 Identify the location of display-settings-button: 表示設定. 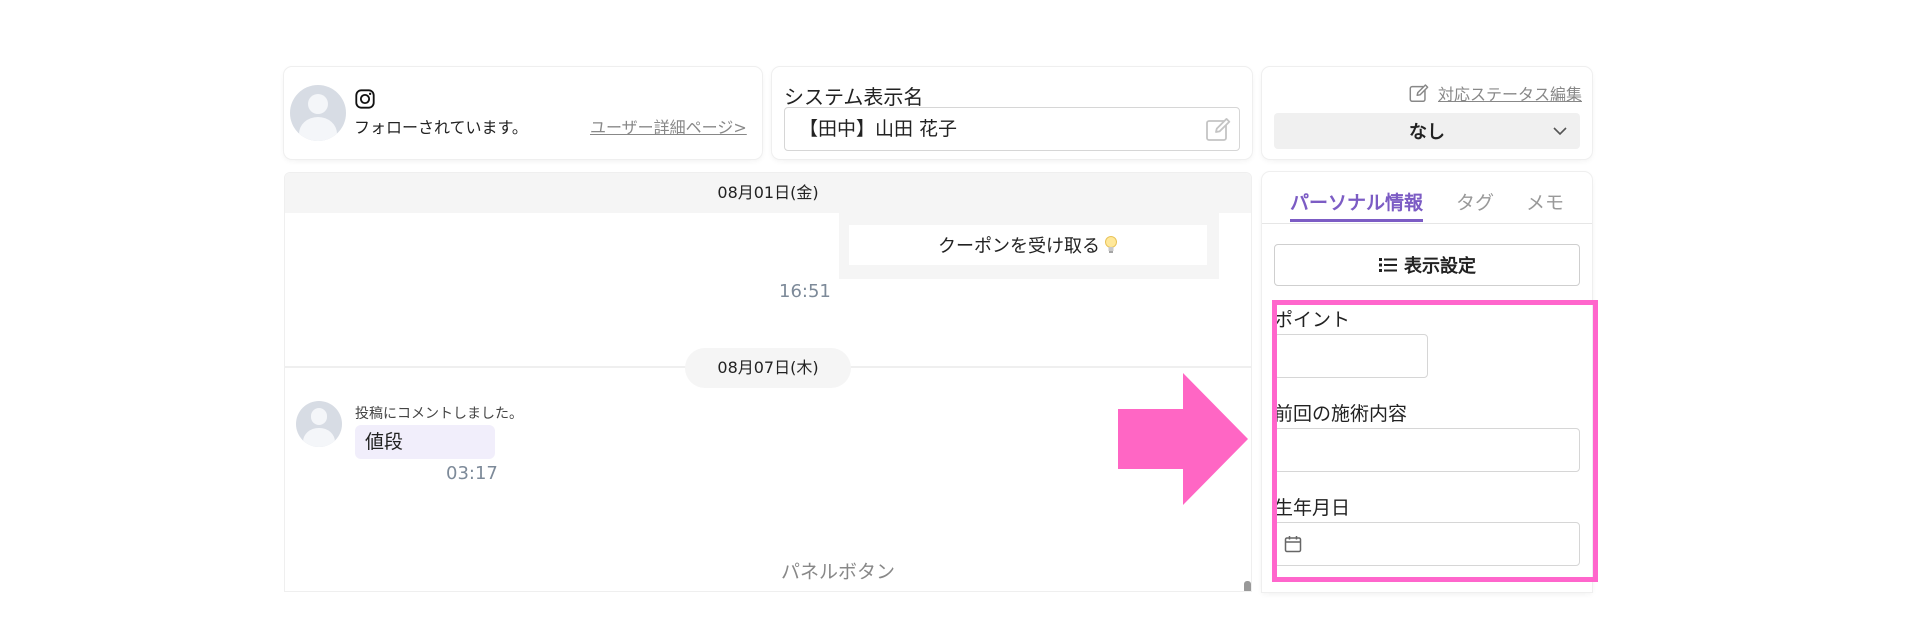
(1427, 265).